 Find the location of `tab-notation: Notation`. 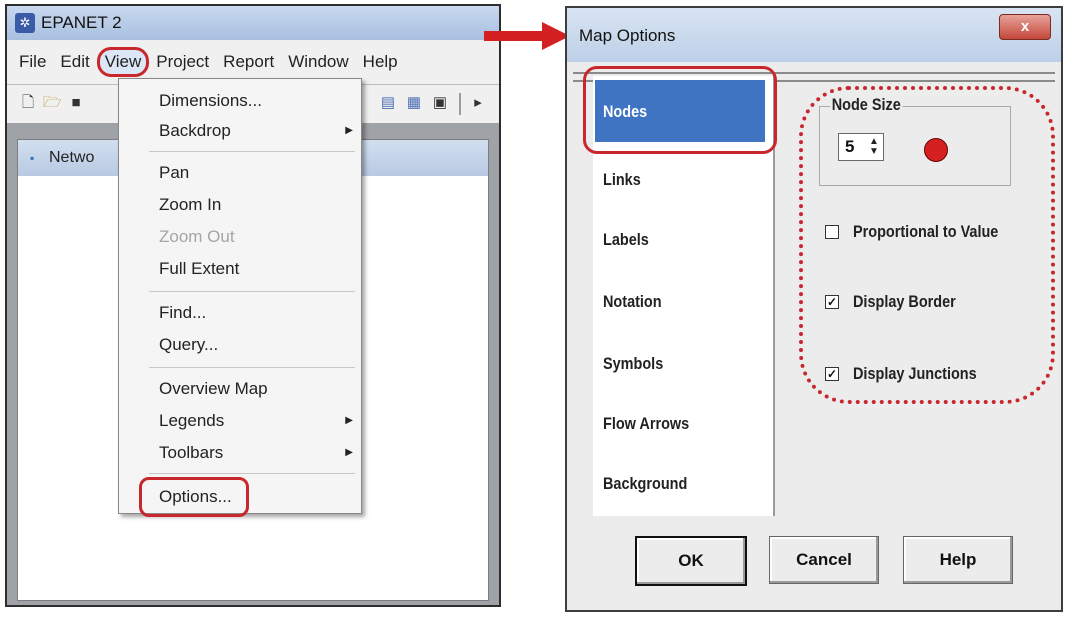

tab-notation: Notation is located at coordinates (632, 302).